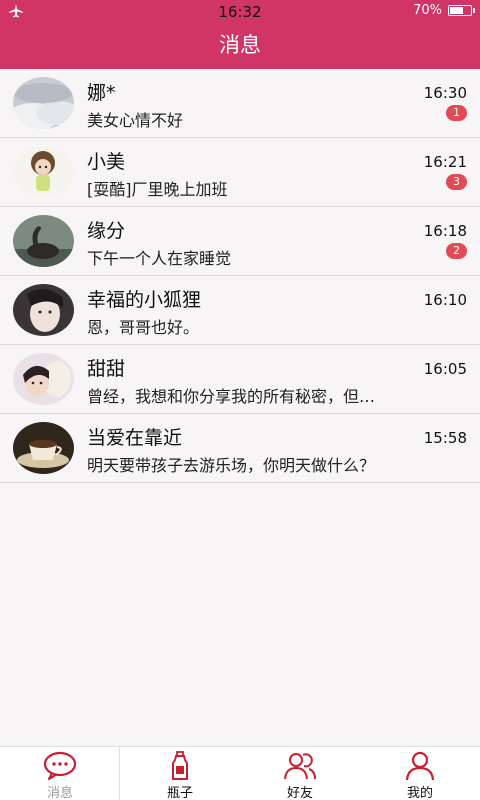 Image resolution: width=480 pixels, height=800 pixels. I want to click on swan-avatar, so click(43, 241).